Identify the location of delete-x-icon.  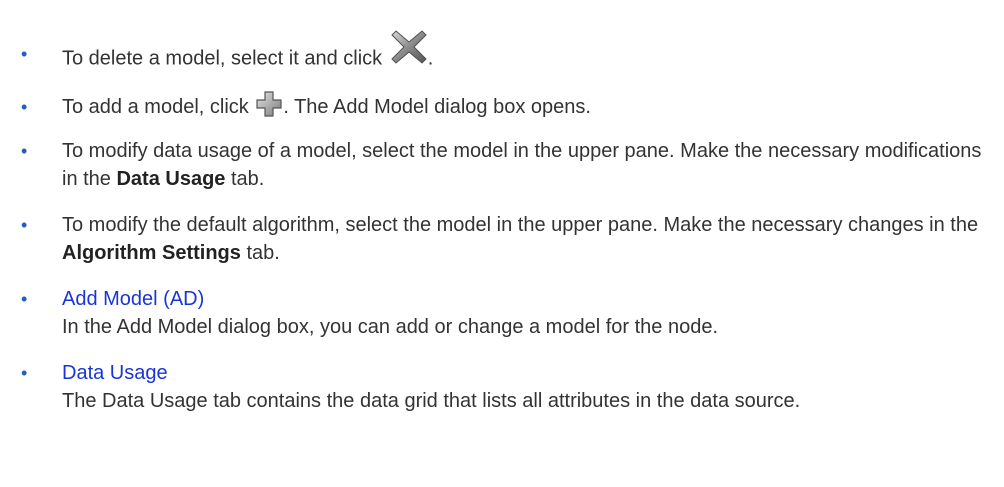
(409, 47).